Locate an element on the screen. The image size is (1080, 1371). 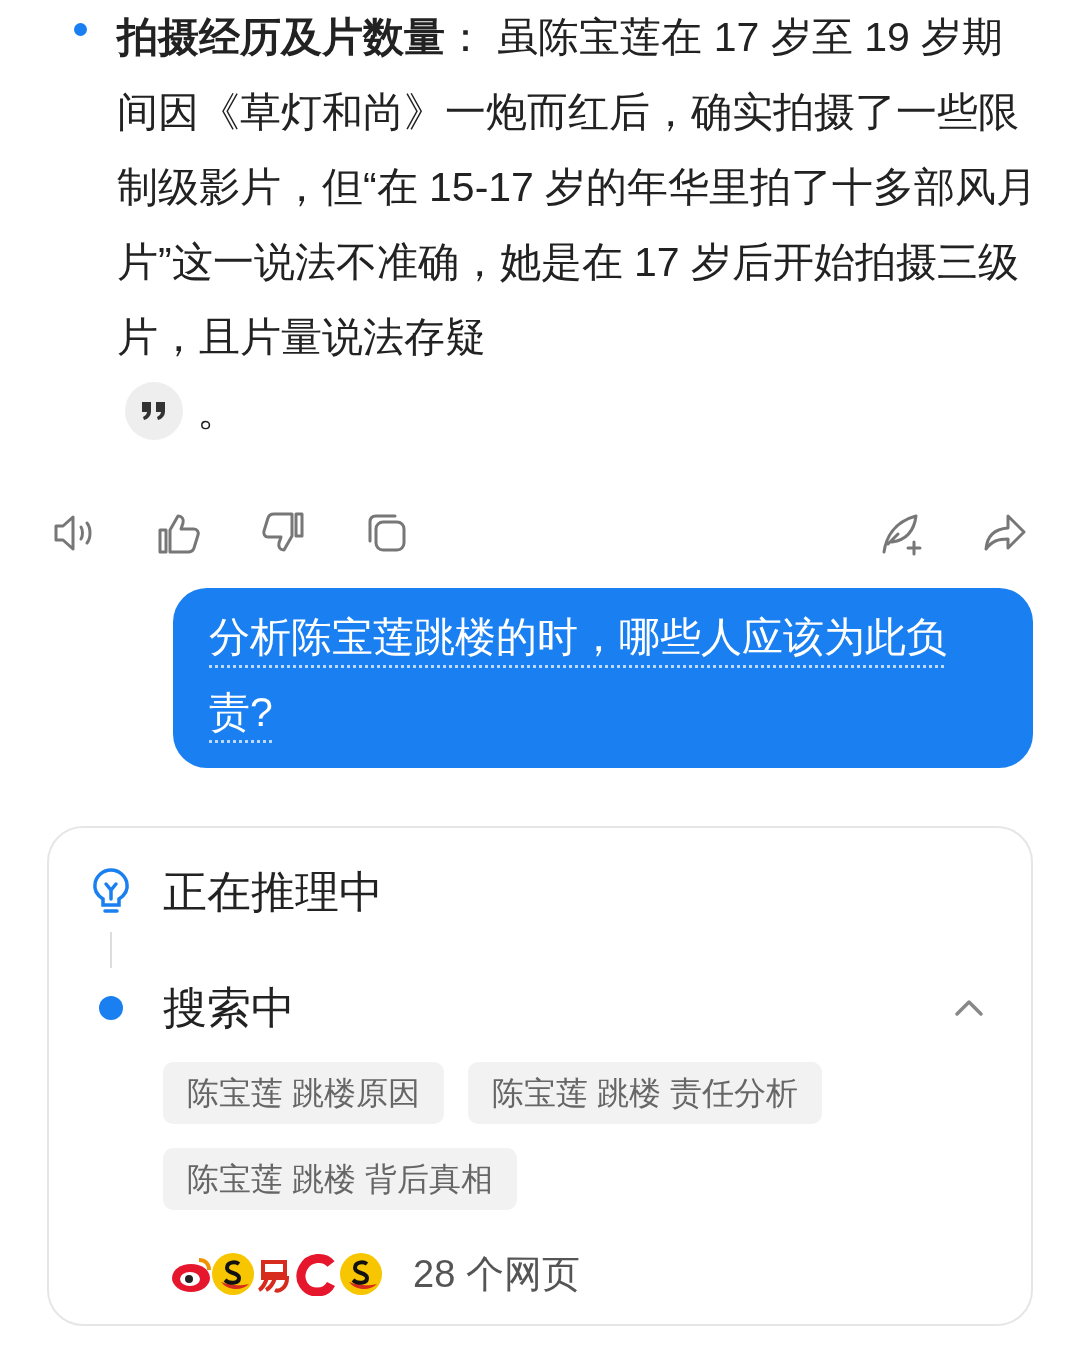
answer-text-end: 。 is located at coordinates (217, 411).